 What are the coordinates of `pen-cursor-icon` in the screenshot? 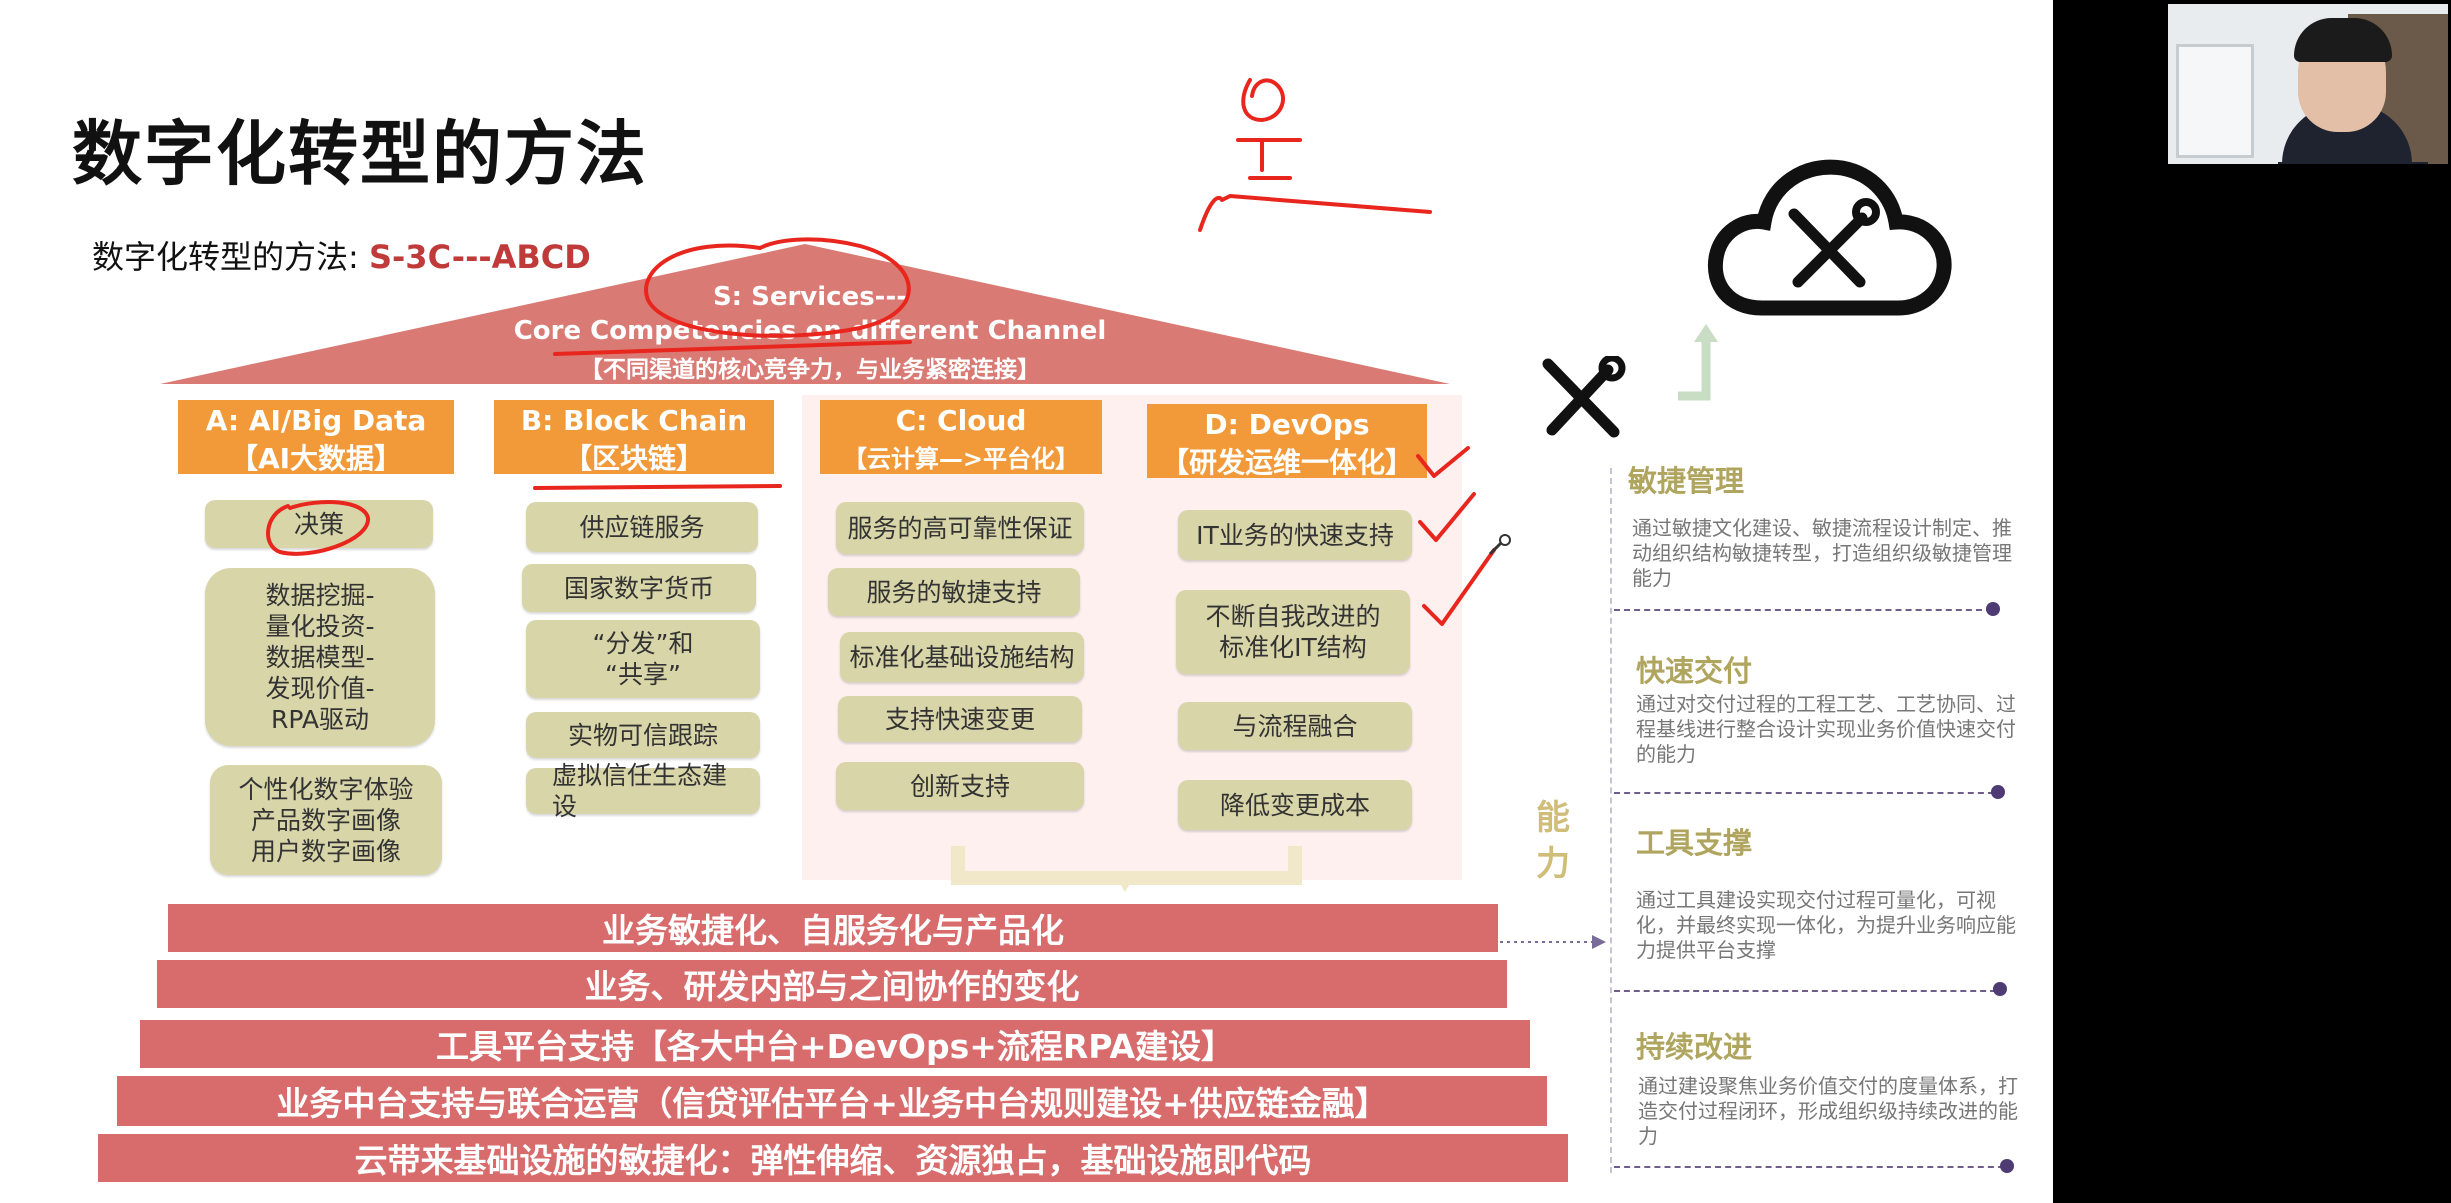 It's located at (1499, 545).